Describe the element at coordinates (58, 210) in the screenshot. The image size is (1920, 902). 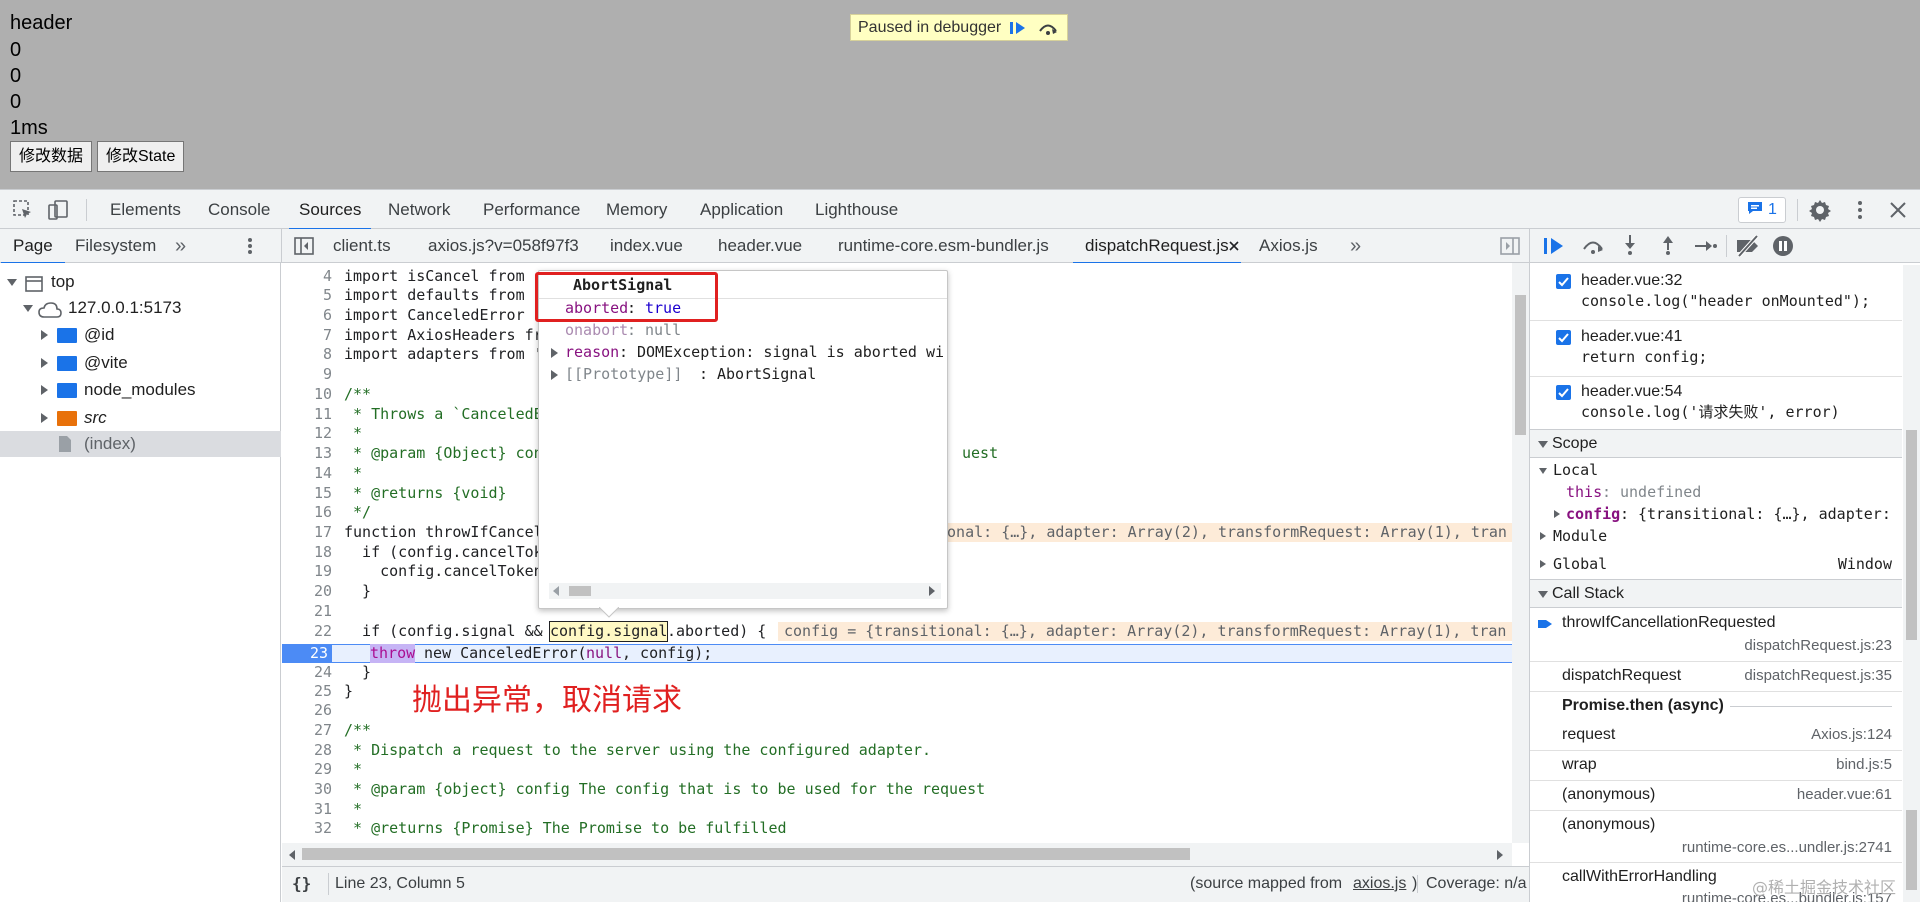
I see `device-toolbar-icon` at that location.